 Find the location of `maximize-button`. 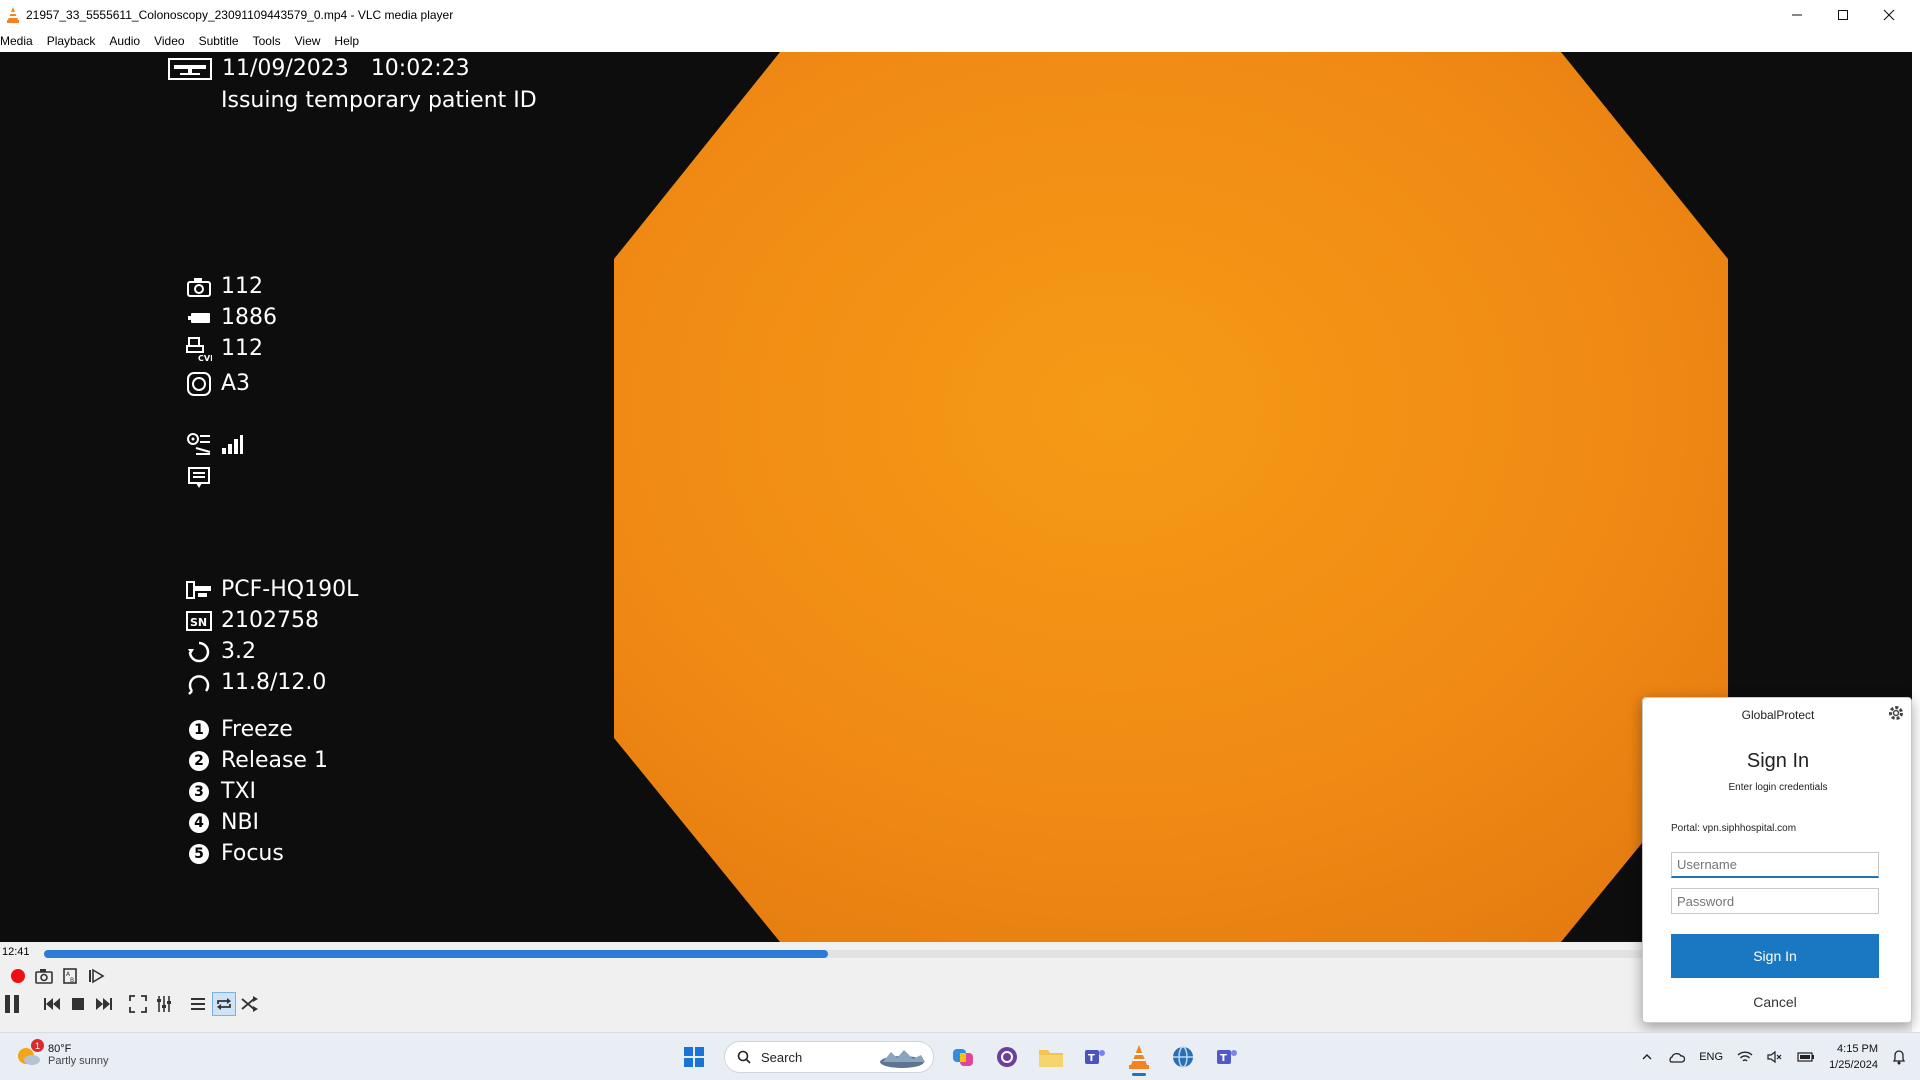

maximize-button is located at coordinates (1843, 15).